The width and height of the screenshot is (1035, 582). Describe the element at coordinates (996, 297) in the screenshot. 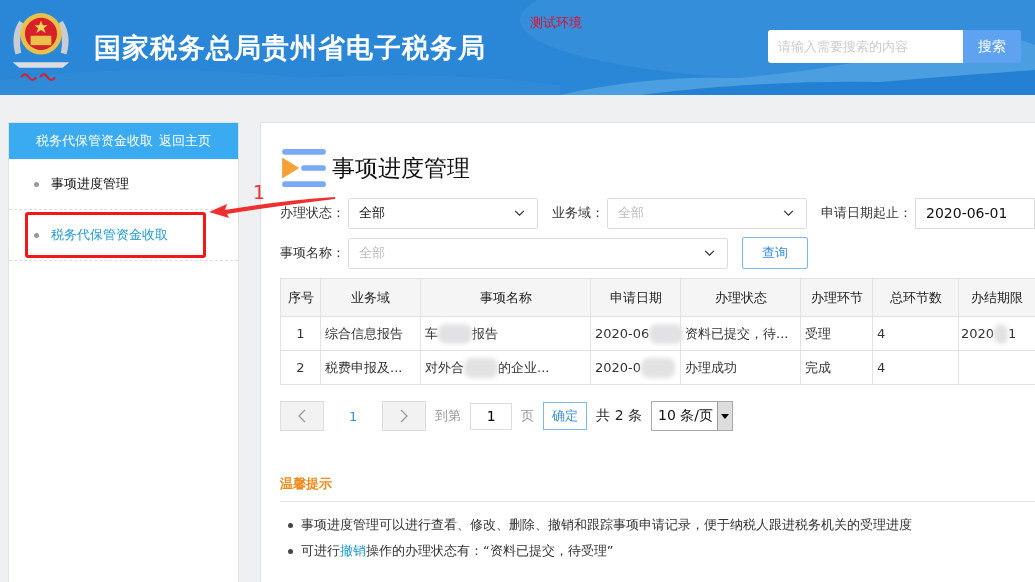

I see `column-header: 办结期限` at that location.